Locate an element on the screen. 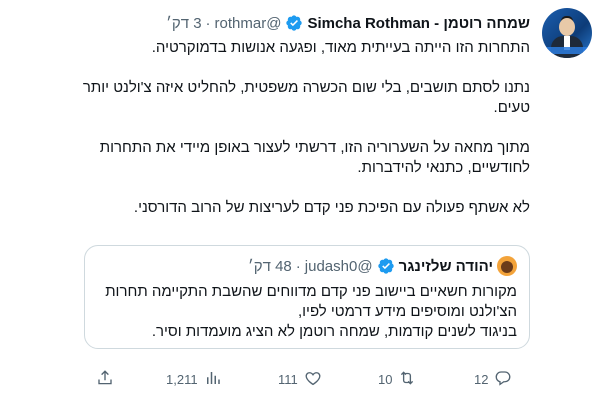 The image size is (602, 409). share-button is located at coordinates (105, 379).